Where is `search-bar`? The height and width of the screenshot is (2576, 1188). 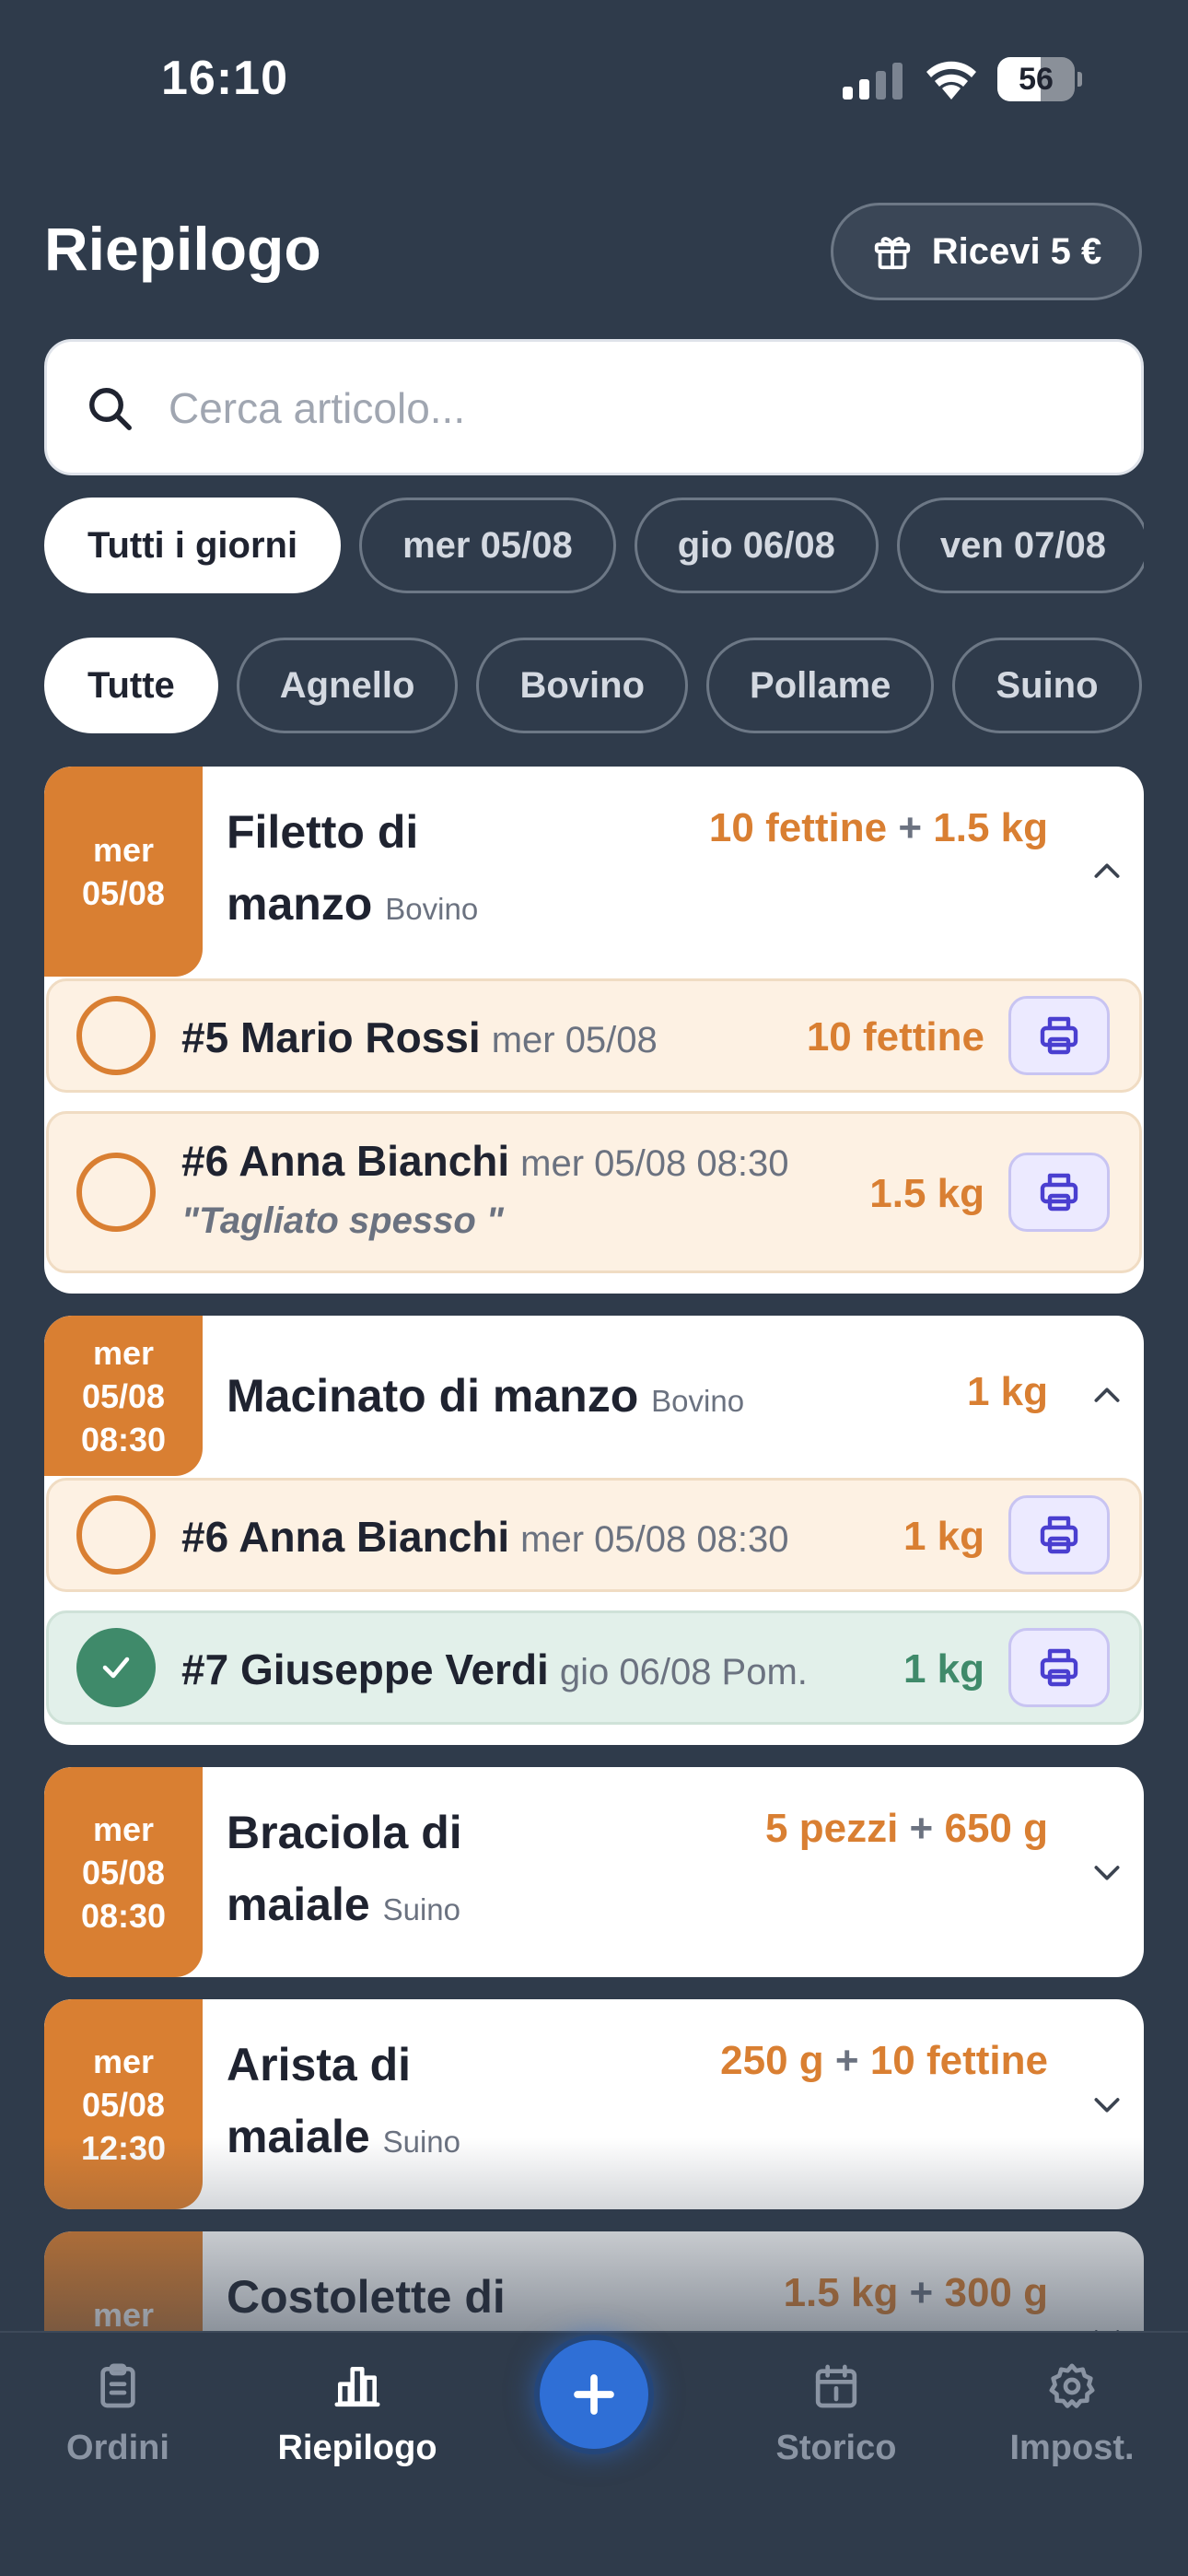 search-bar is located at coordinates (594, 407).